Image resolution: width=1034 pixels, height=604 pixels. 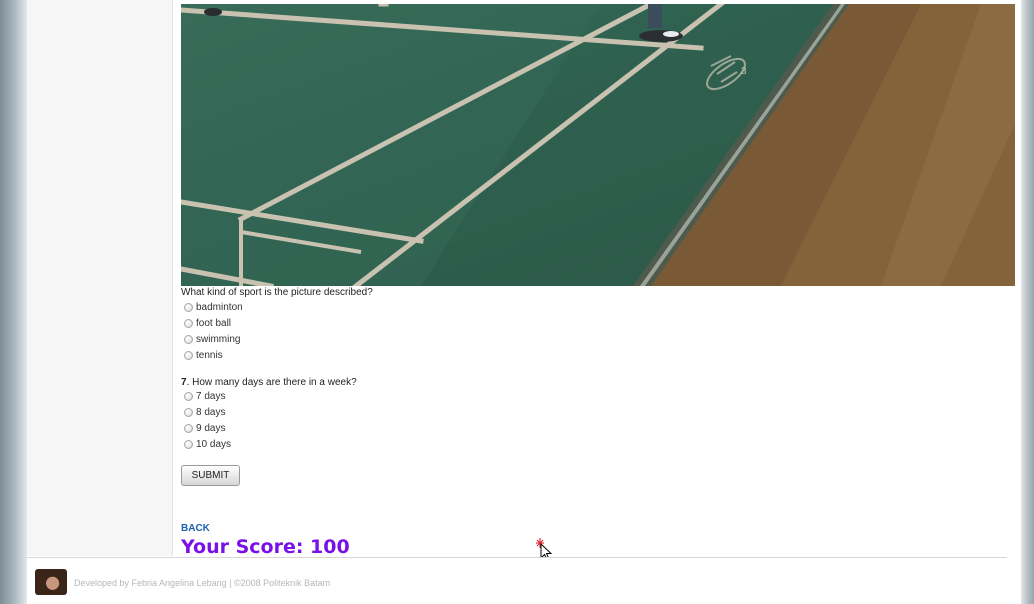 I want to click on option-label: foot ball, so click(x=214, y=323).